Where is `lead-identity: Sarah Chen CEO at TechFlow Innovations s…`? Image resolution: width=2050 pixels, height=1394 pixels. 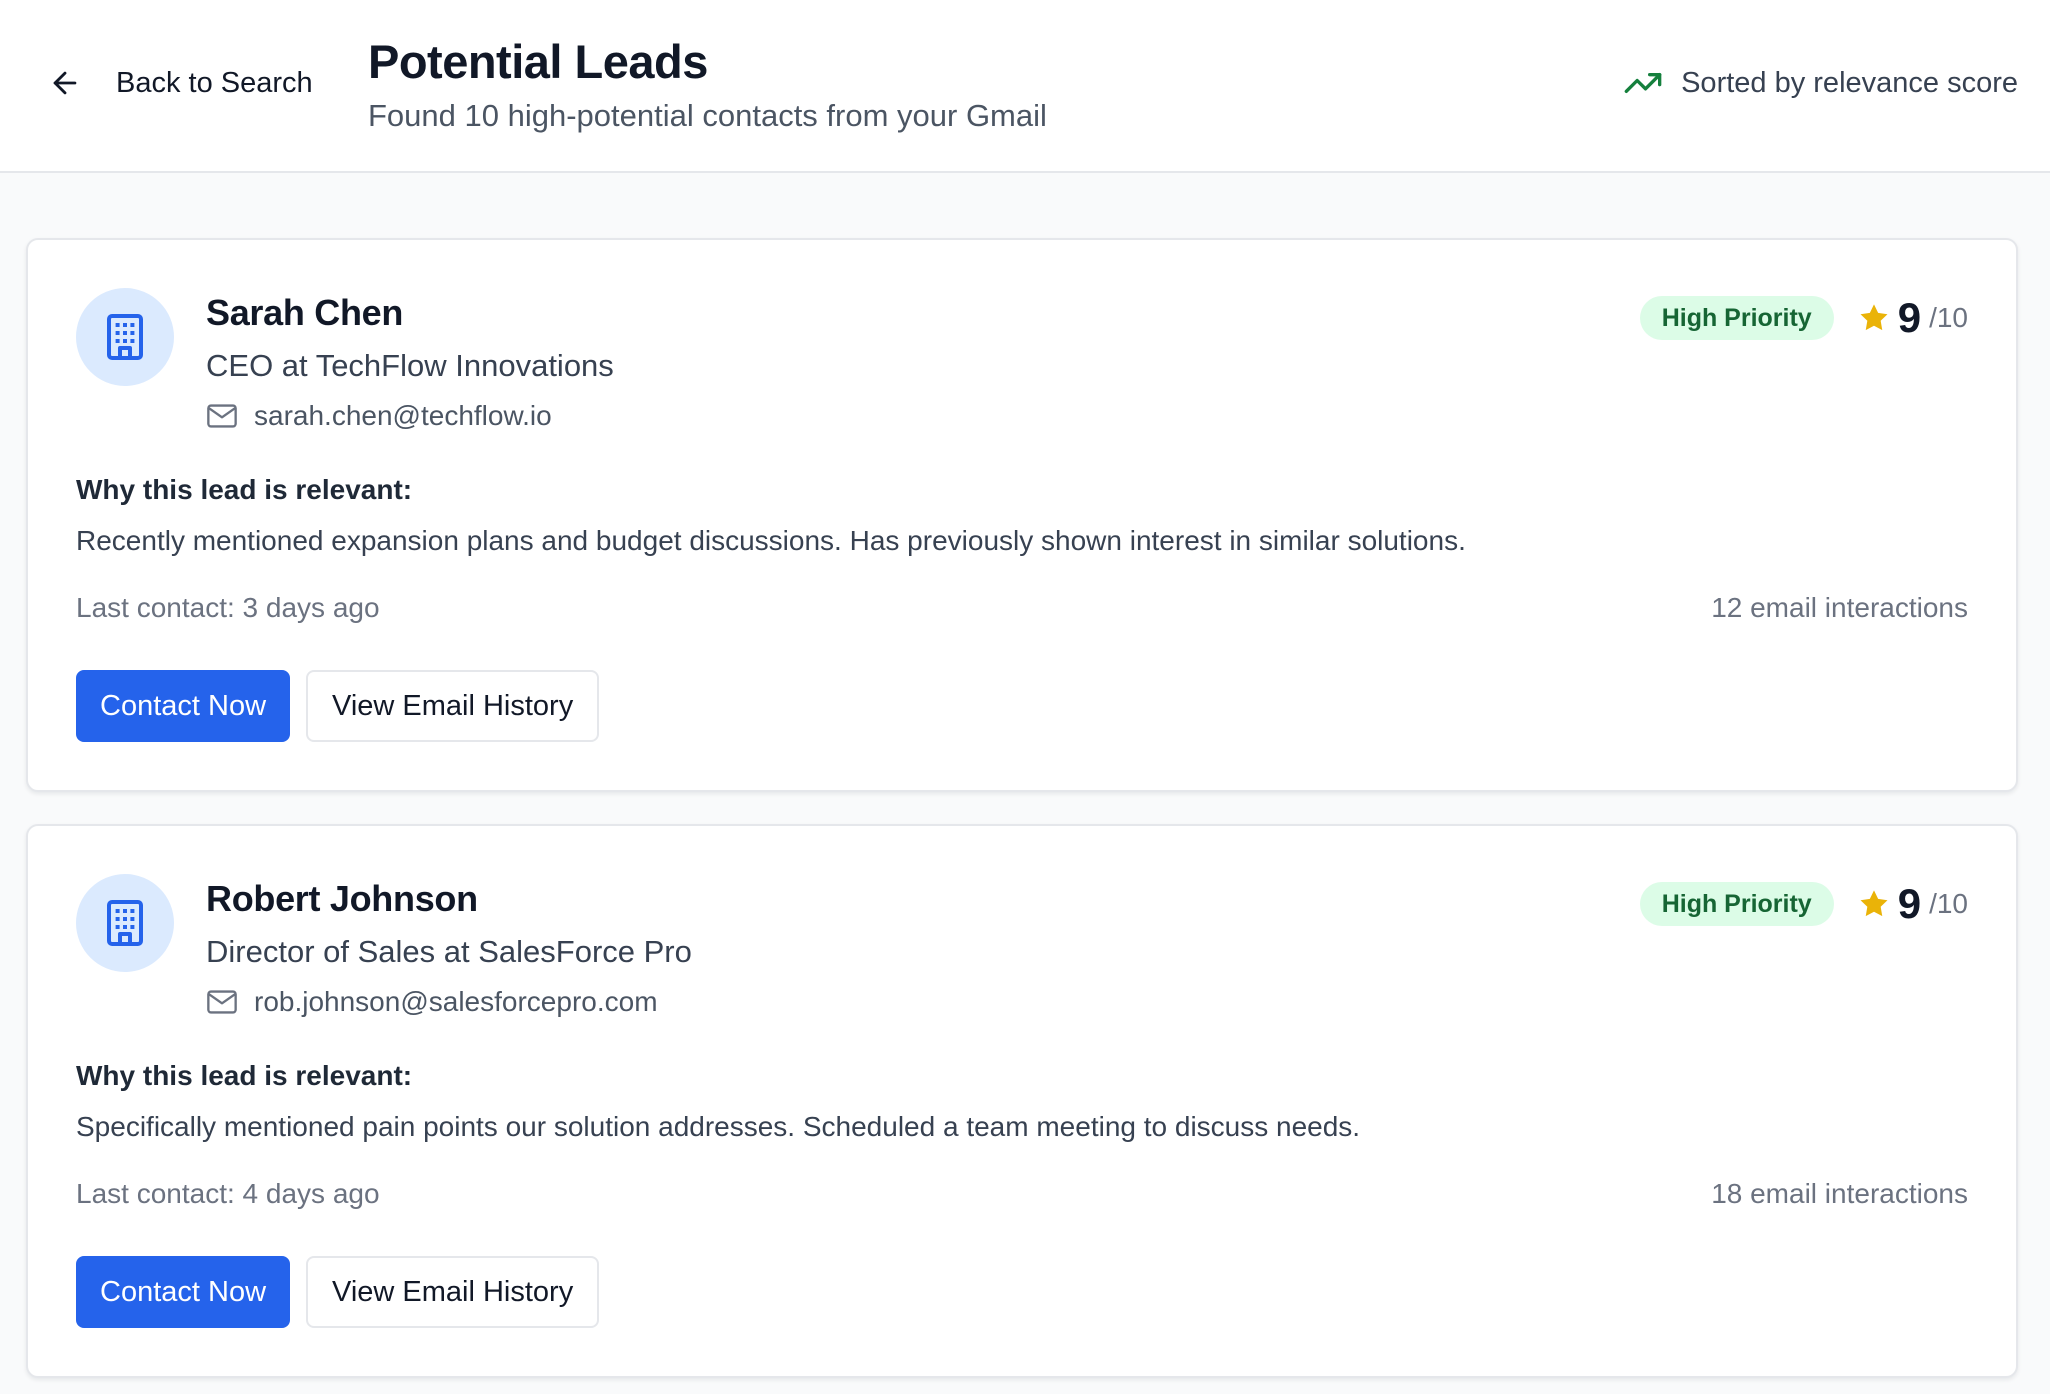
lead-identity: Sarah Chen CEO at TechFlow Innovations s… is located at coordinates (410, 363).